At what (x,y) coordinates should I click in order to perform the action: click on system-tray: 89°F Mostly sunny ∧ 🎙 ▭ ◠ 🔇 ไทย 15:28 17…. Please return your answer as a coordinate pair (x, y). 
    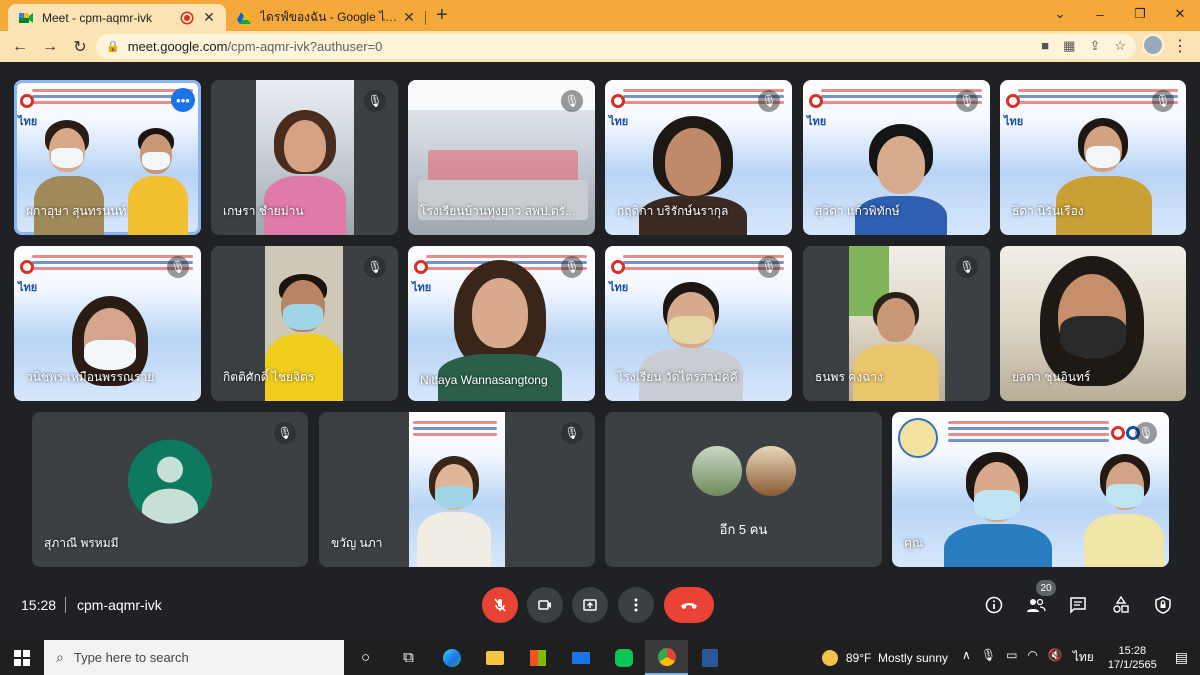
    Looking at the image, I should click on (1010, 657).